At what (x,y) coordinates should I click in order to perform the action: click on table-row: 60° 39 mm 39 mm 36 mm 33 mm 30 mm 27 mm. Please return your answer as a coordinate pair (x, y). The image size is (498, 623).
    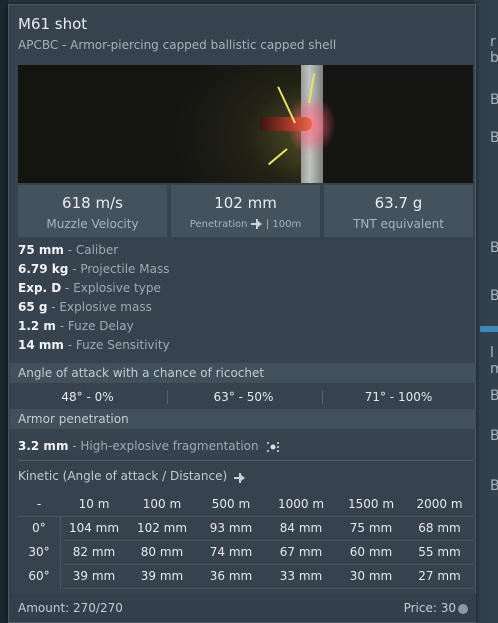
    Looking at the image, I should click on (245, 577).